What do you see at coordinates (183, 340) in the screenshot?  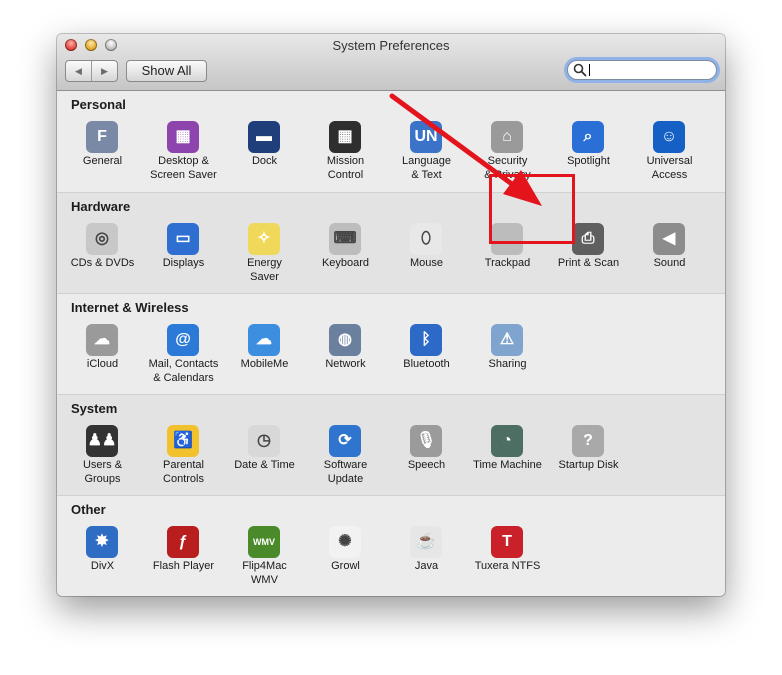 I see `mail-contacts-calendars-icon: @` at bounding box center [183, 340].